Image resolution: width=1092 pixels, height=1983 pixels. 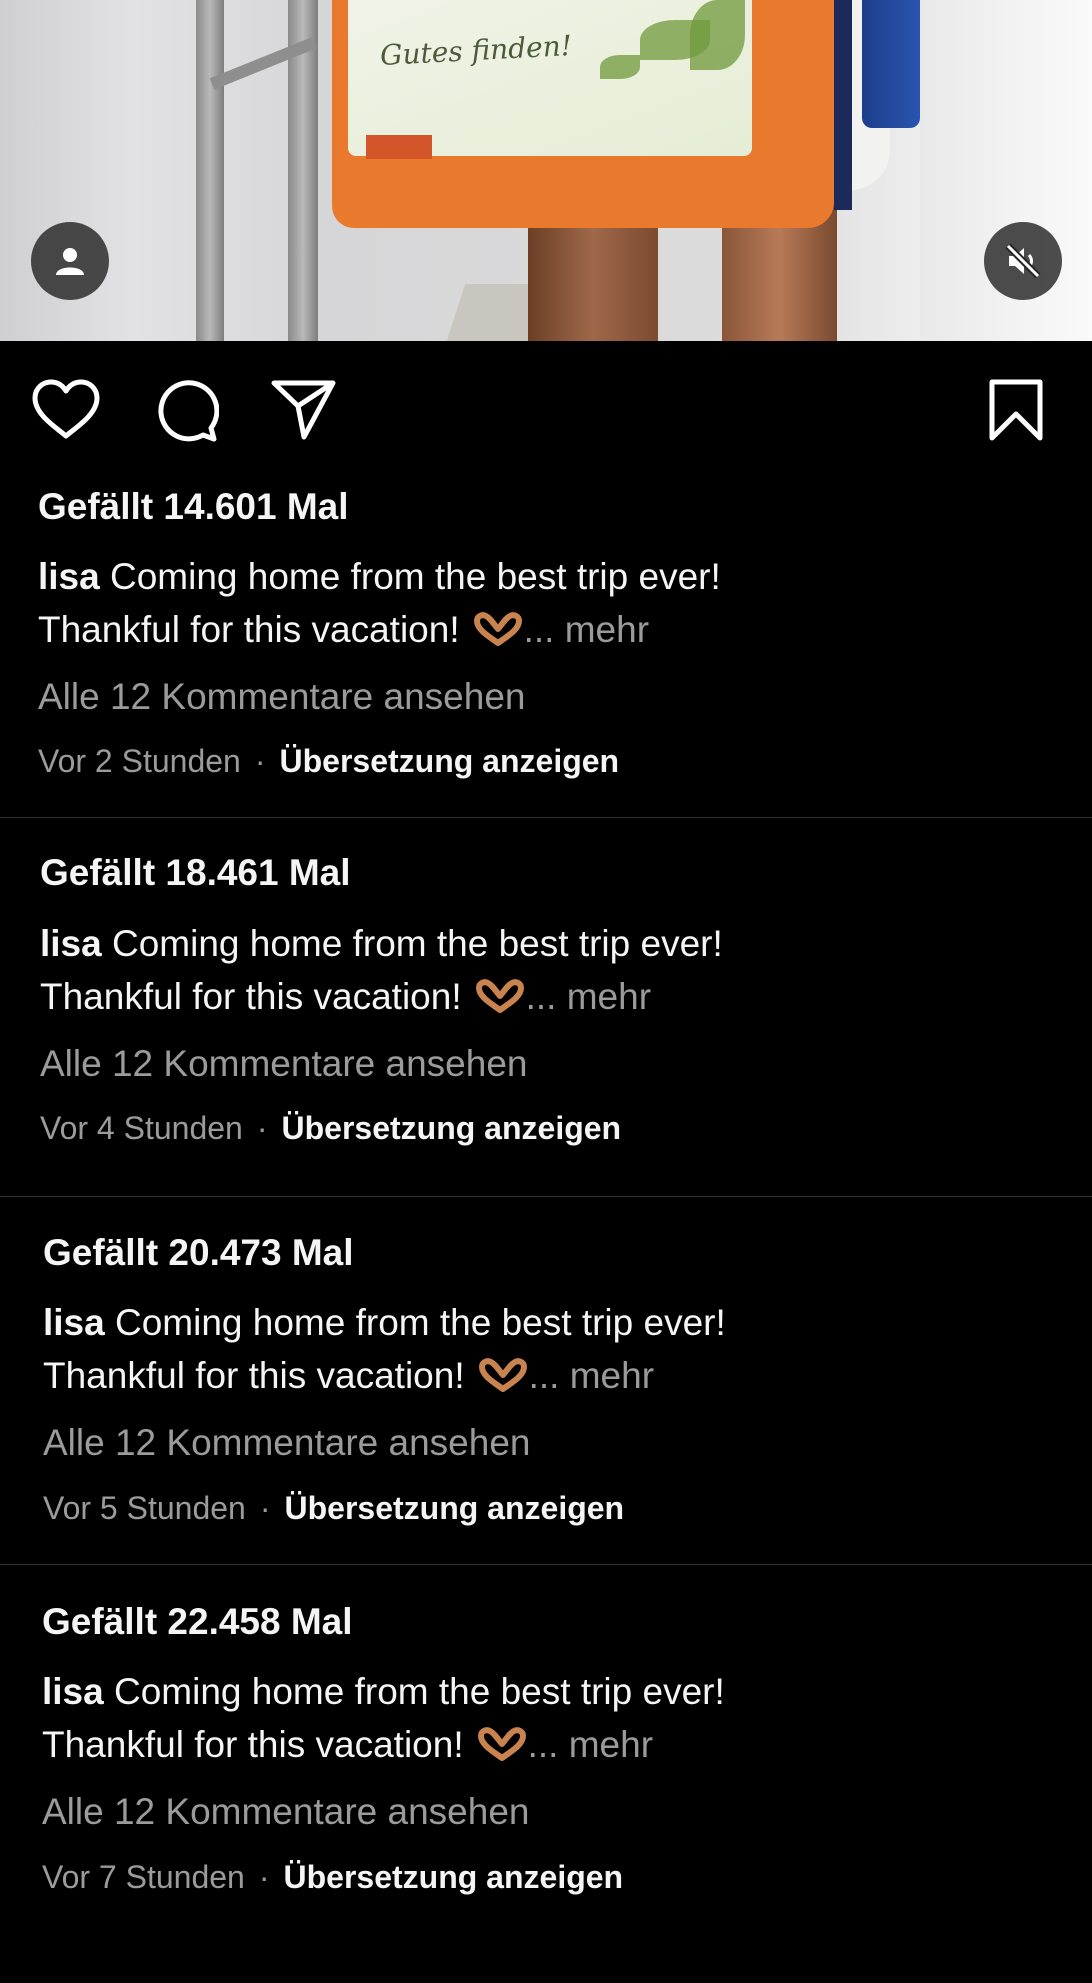 What do you see at coordinates (399, 147) in the screenshot?
I see `bag-brand-chip` at bounding box center [399, 147].